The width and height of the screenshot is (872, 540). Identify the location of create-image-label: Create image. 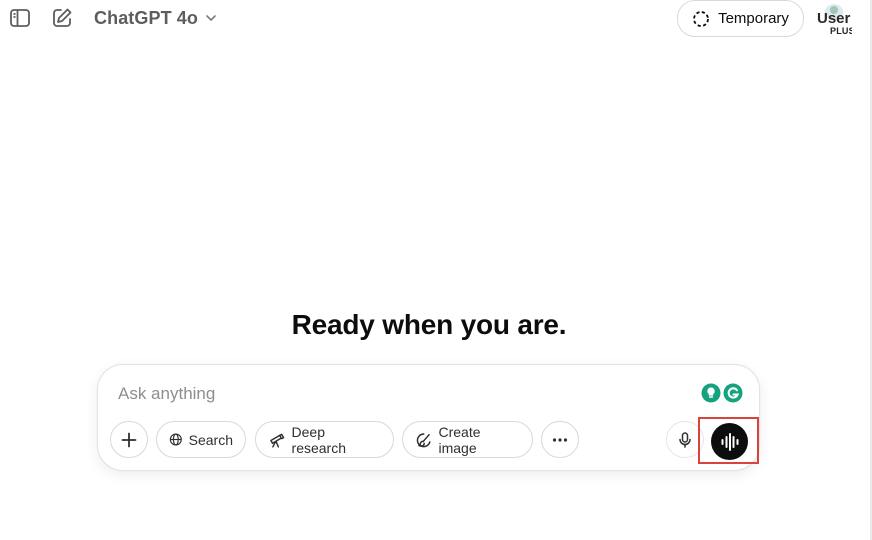
(459, 439).